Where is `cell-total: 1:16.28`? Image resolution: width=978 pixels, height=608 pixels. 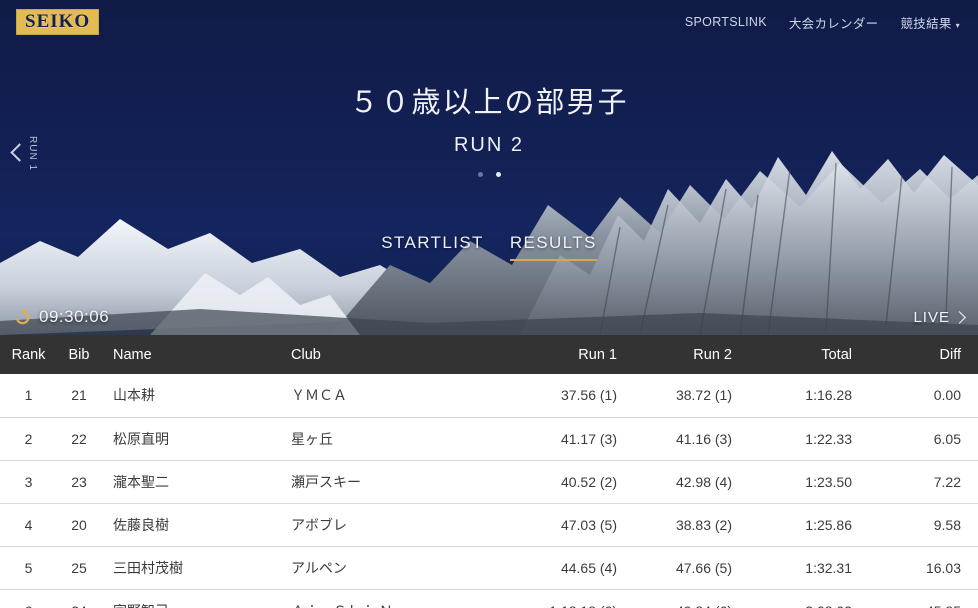 cell-total: 1:16.28 is located at coordinates (828, 395).